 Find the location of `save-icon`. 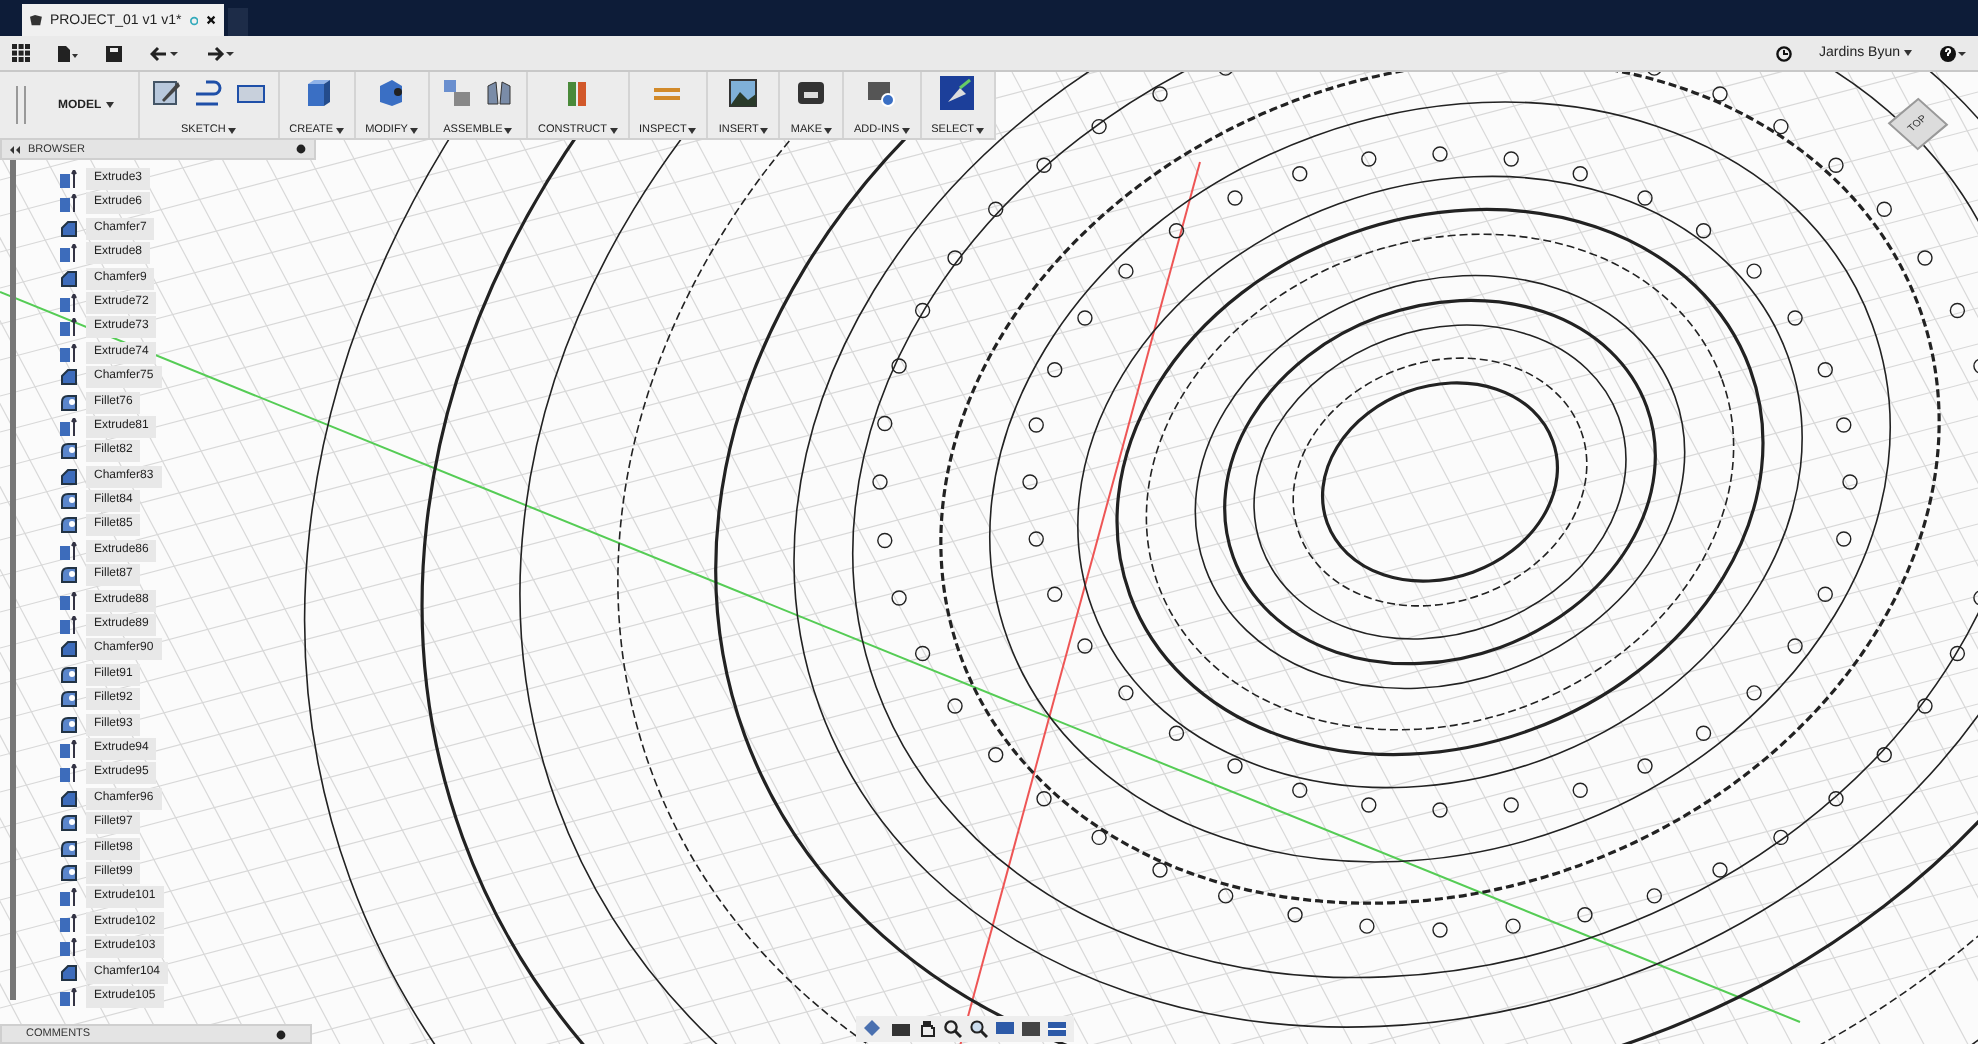

save-icon is located at coordinates (114, 53).